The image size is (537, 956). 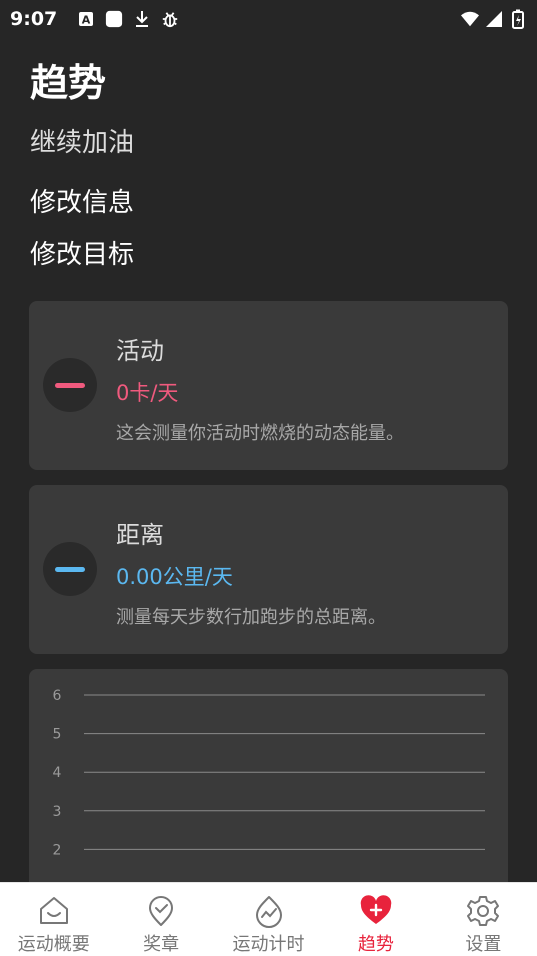 I want to click on bottom-tab-bar: 运动概要 奖章 运动计时 趋势 设置, so click(x=268, y=919).